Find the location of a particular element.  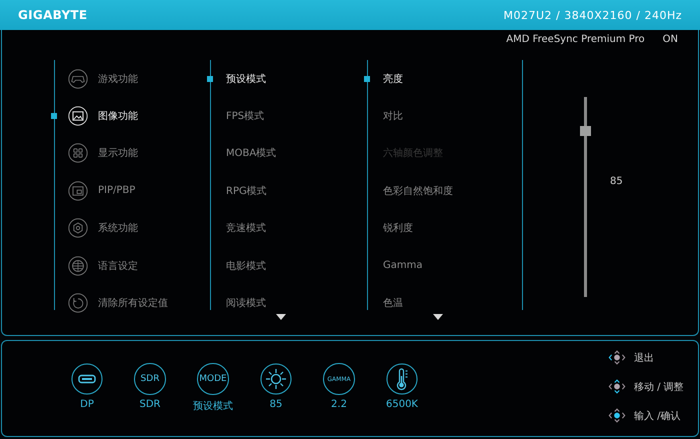

freesync-value: ON is located at coordinates (670, 40).